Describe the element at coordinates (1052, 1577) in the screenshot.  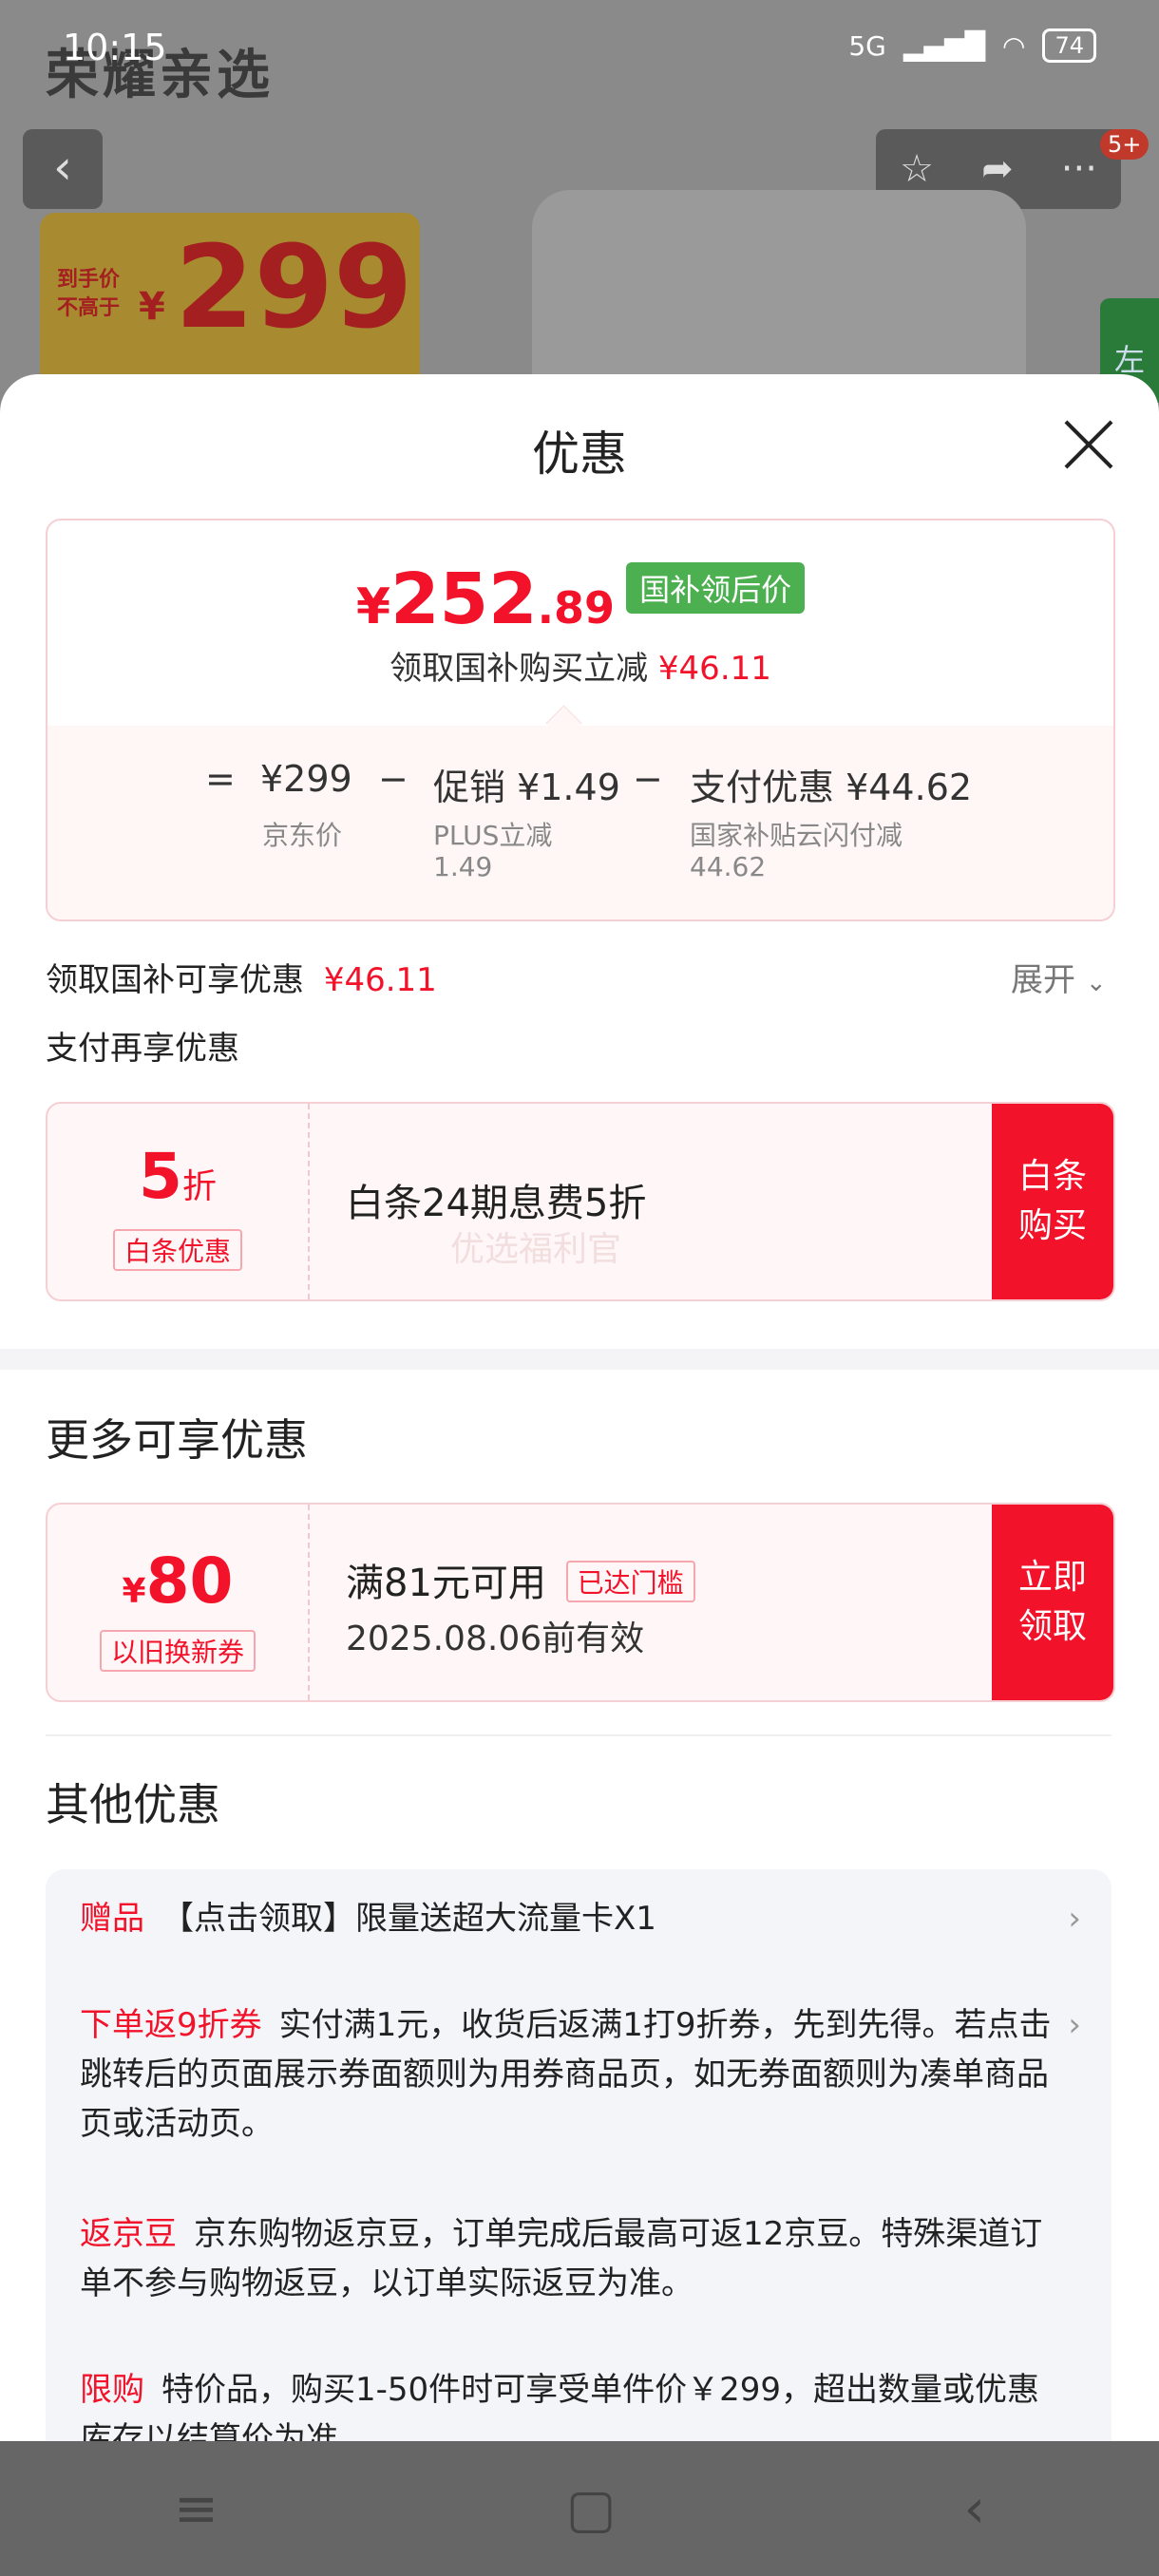
I see `claim-line1: 立即` at that location.